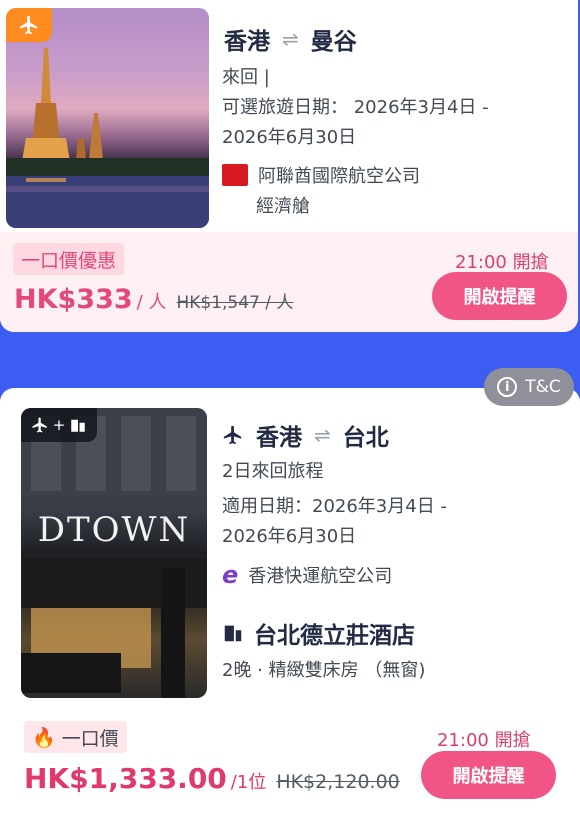 This screenshot has height=814, width=580. I want to click on price-unit: / 人, so click(151, 302).